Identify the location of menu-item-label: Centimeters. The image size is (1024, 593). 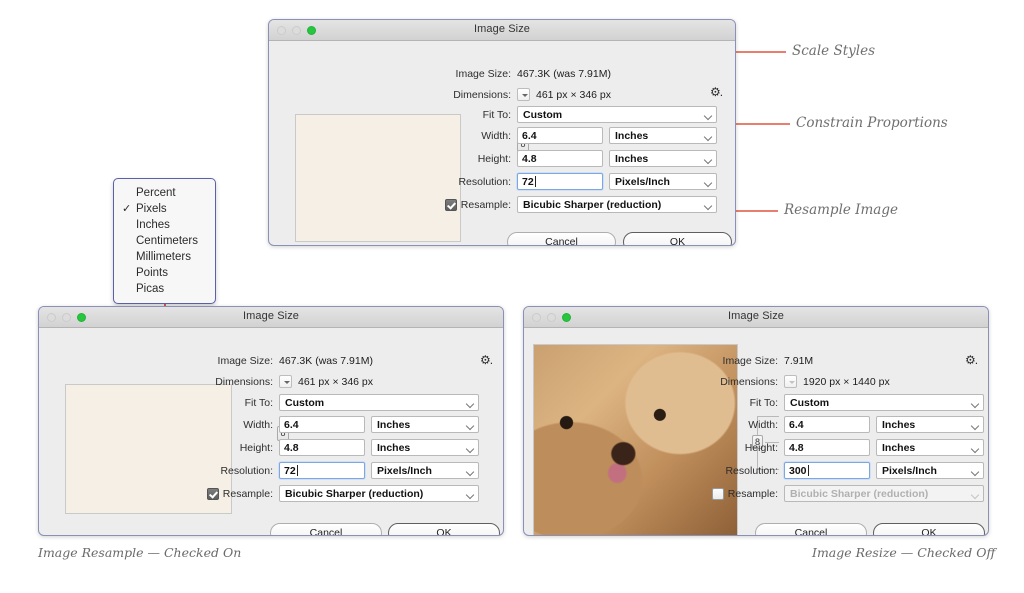
(167, 241).